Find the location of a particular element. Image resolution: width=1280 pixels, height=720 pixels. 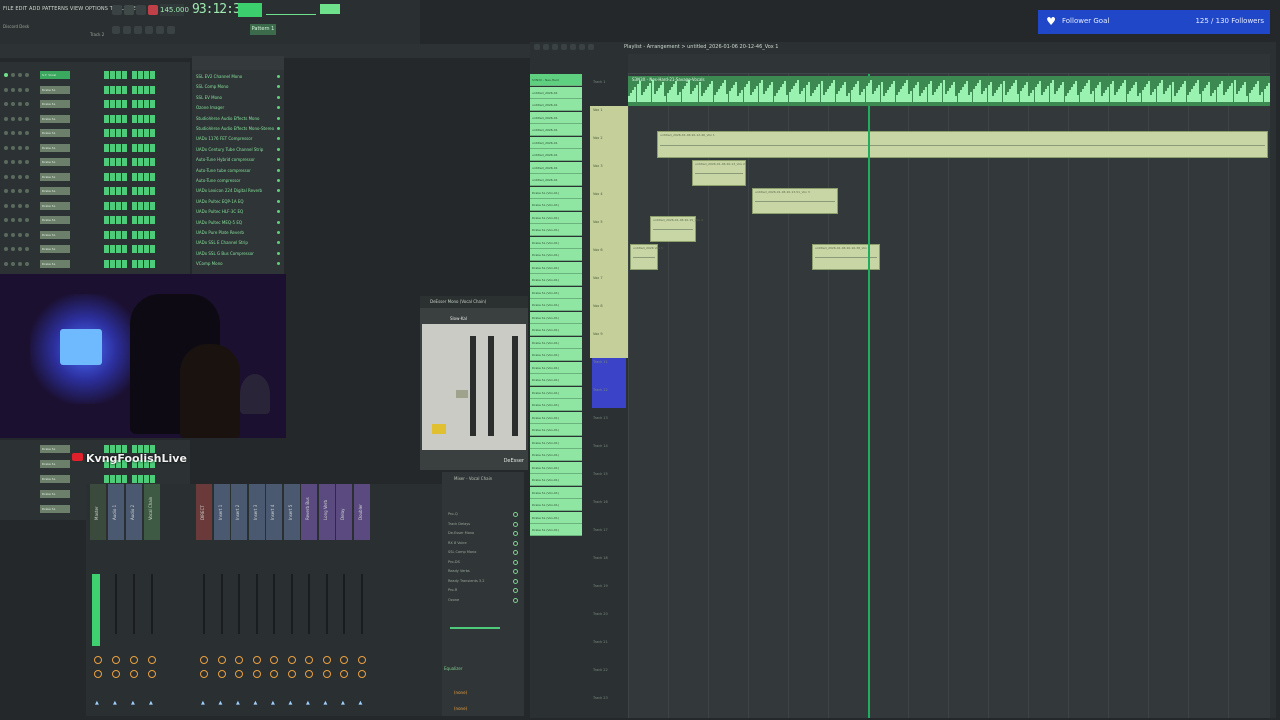

plugin-item: VComp Mono is located at coordinates (239, 264).